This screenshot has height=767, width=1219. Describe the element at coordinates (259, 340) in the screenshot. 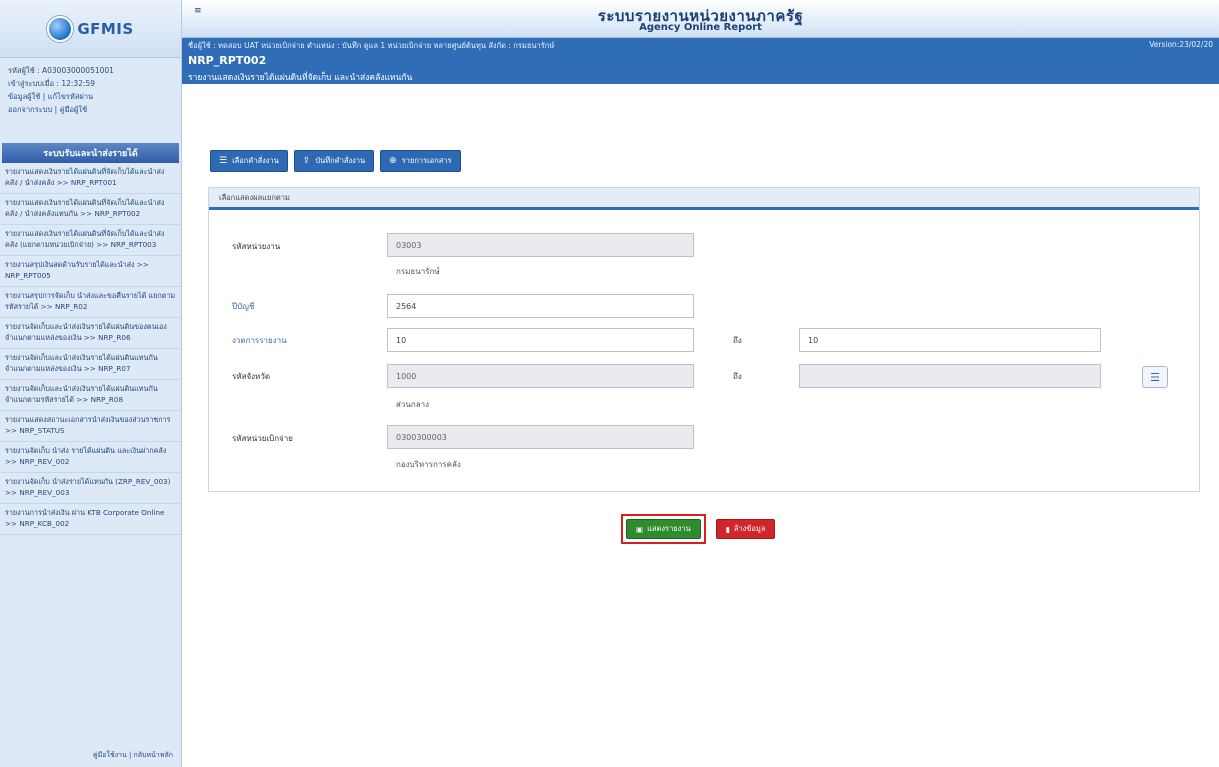

I see `report-period-label: งวดการรายงาน` at that location.